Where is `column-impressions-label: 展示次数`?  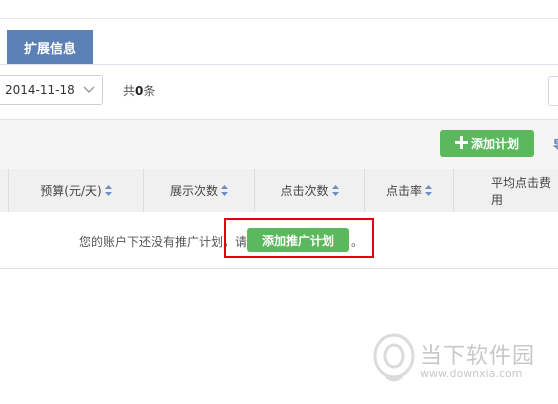
column-impressions-label: 展示次数 is located at coordinates (193, 191).